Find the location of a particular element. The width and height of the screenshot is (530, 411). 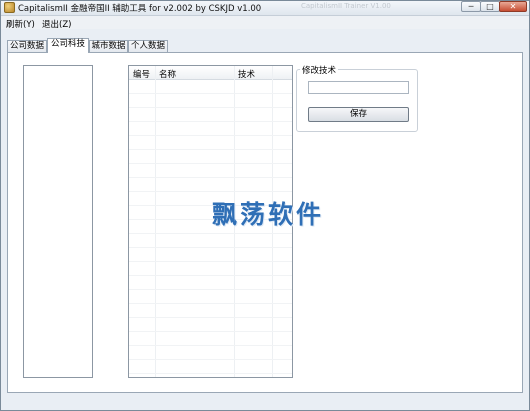

column-tech-header: 技术 is located at coordinates (246, 74).